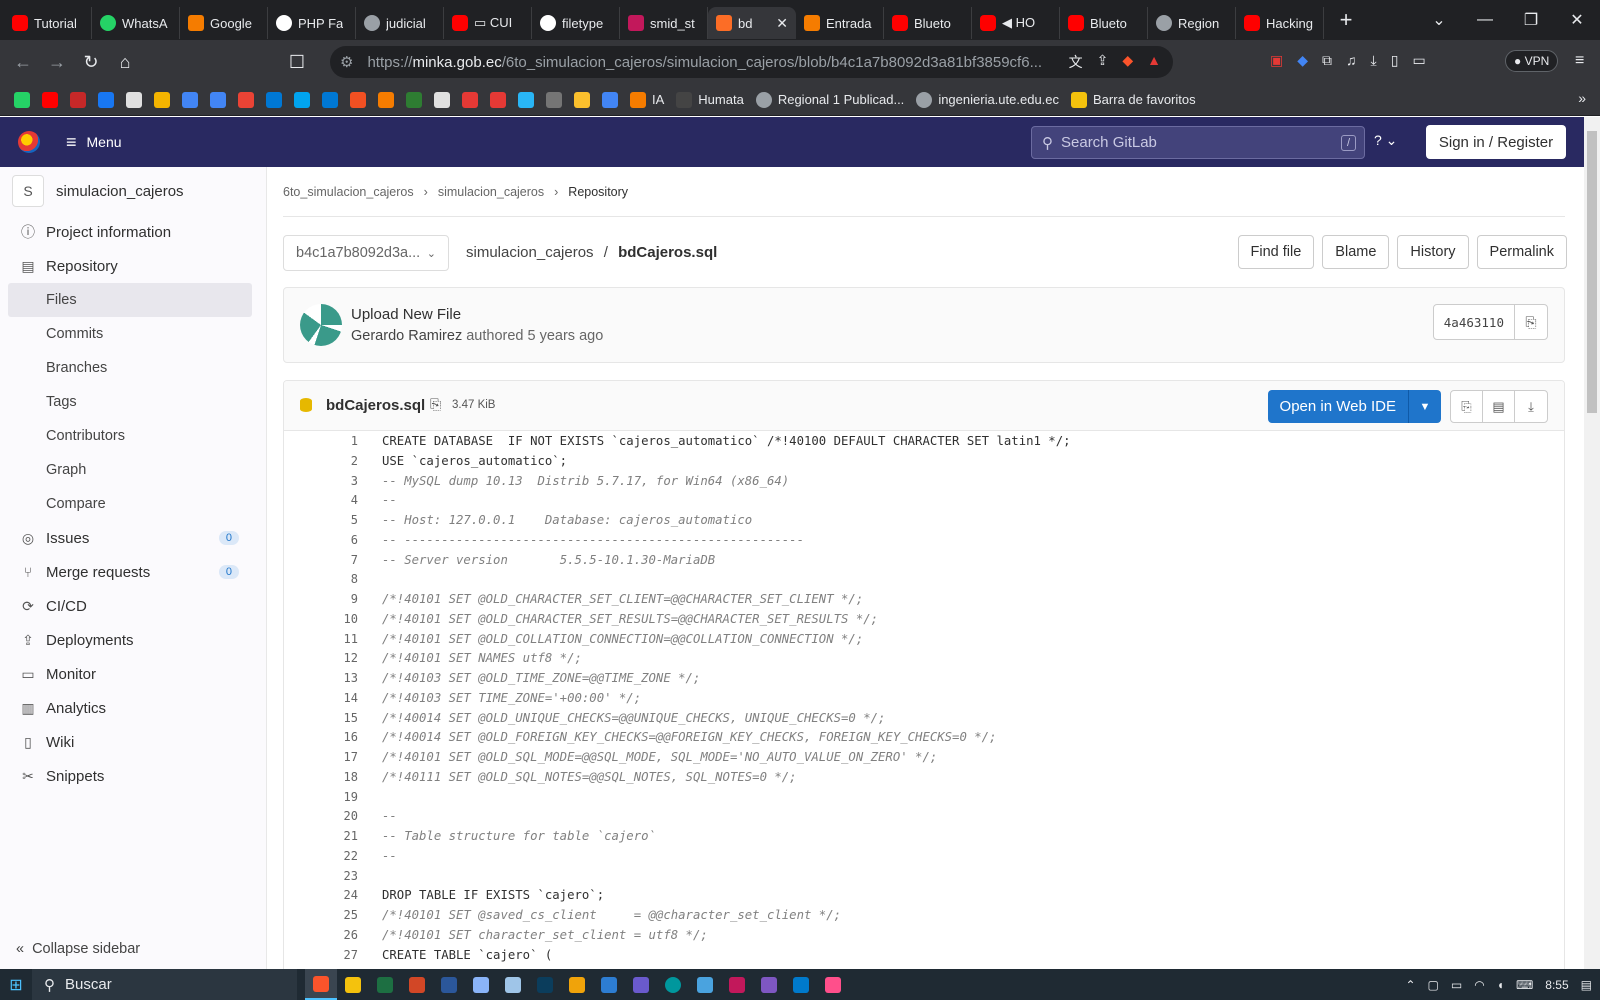 Image resolution: width=1600 pixels, height=1000 pixels. What do you see at coordinates (1385, 140) in the screenshot?
I see `help-icon: ? ⌄` at bounding box center [1385, 140].